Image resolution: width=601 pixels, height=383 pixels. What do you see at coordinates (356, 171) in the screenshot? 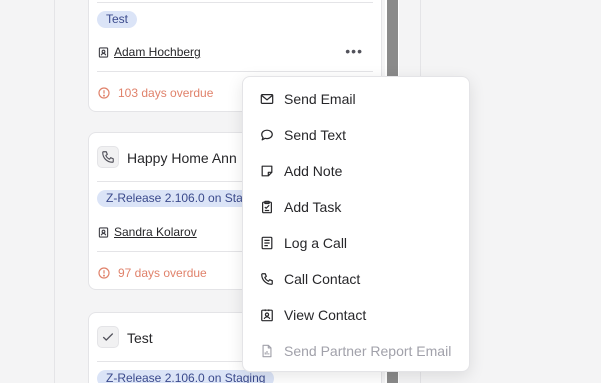
I see `menu-item-add-note: Add Note` at bounding box center [356, 171].